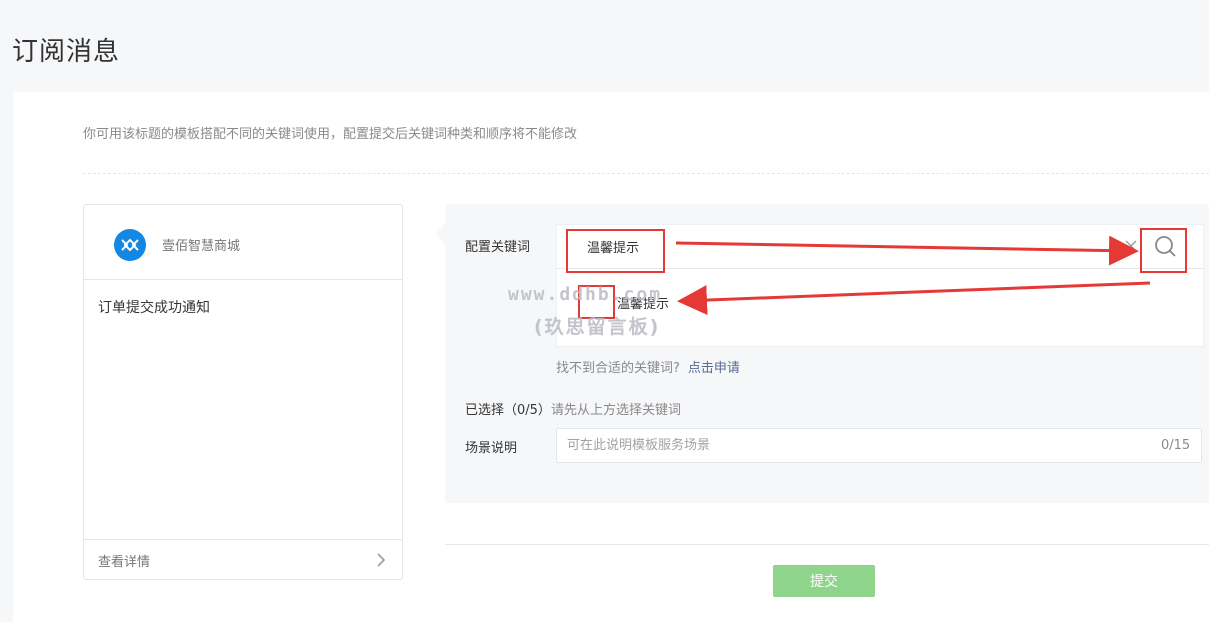  What do you see at coordinates (381, 560) in the screenshot?
I see `chevron-right-icon` at bounding box center [381, 560].